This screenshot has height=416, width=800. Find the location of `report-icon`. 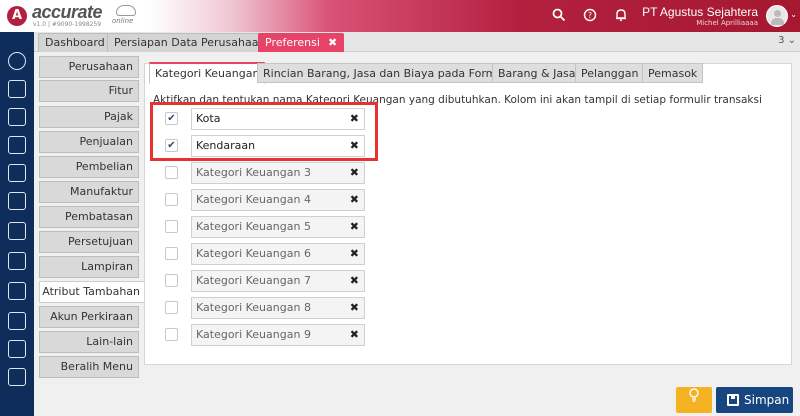

report-icon is located at coordinates (17, 349).